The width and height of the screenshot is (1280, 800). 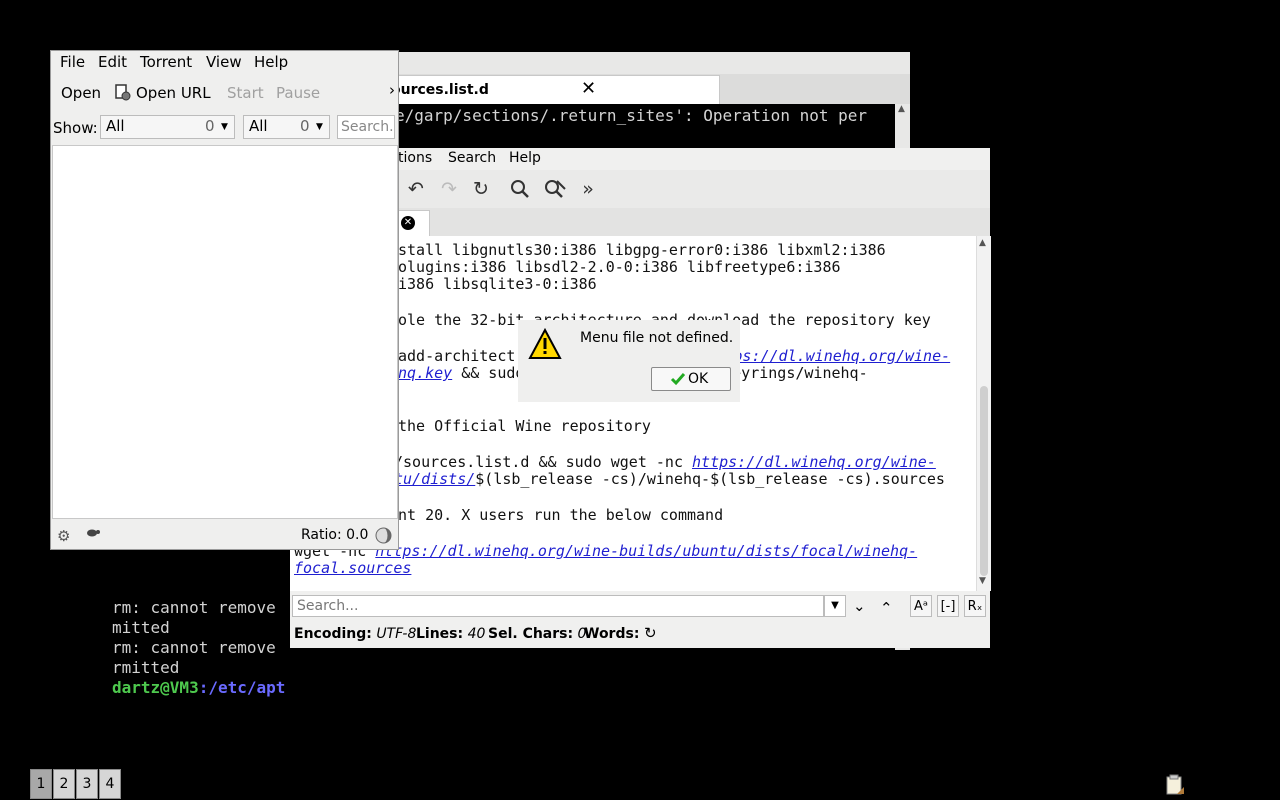 What do you see at coordinates (975, 606) in the screenshot?
I see `regex-icon: Rₓ` at bounding box center [975, 606].